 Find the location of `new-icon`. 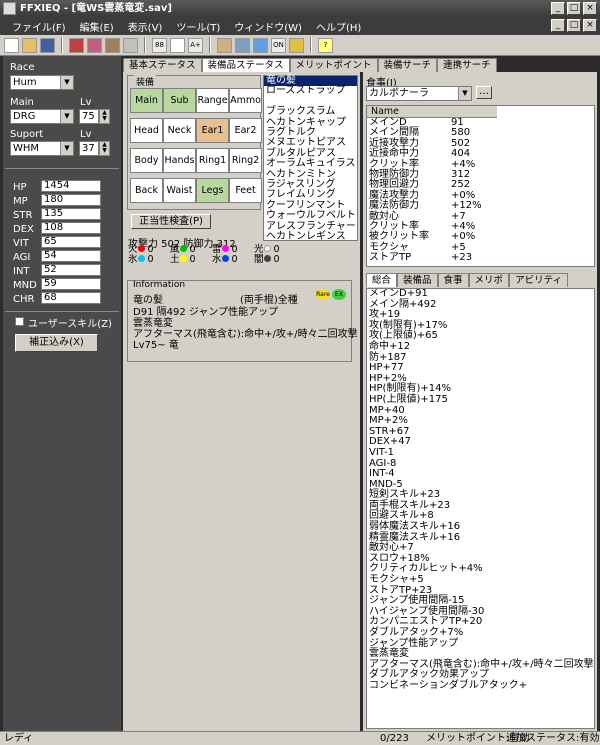

new-icon is located at coordinates (11, 45).